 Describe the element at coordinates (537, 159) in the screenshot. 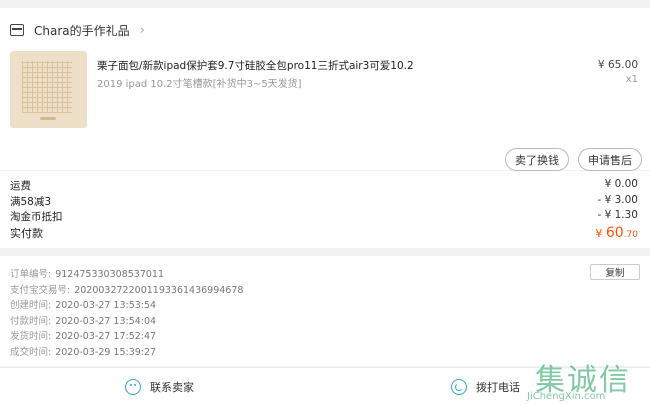

I see `sell-exchange-button: 卖了换钱` at that location.